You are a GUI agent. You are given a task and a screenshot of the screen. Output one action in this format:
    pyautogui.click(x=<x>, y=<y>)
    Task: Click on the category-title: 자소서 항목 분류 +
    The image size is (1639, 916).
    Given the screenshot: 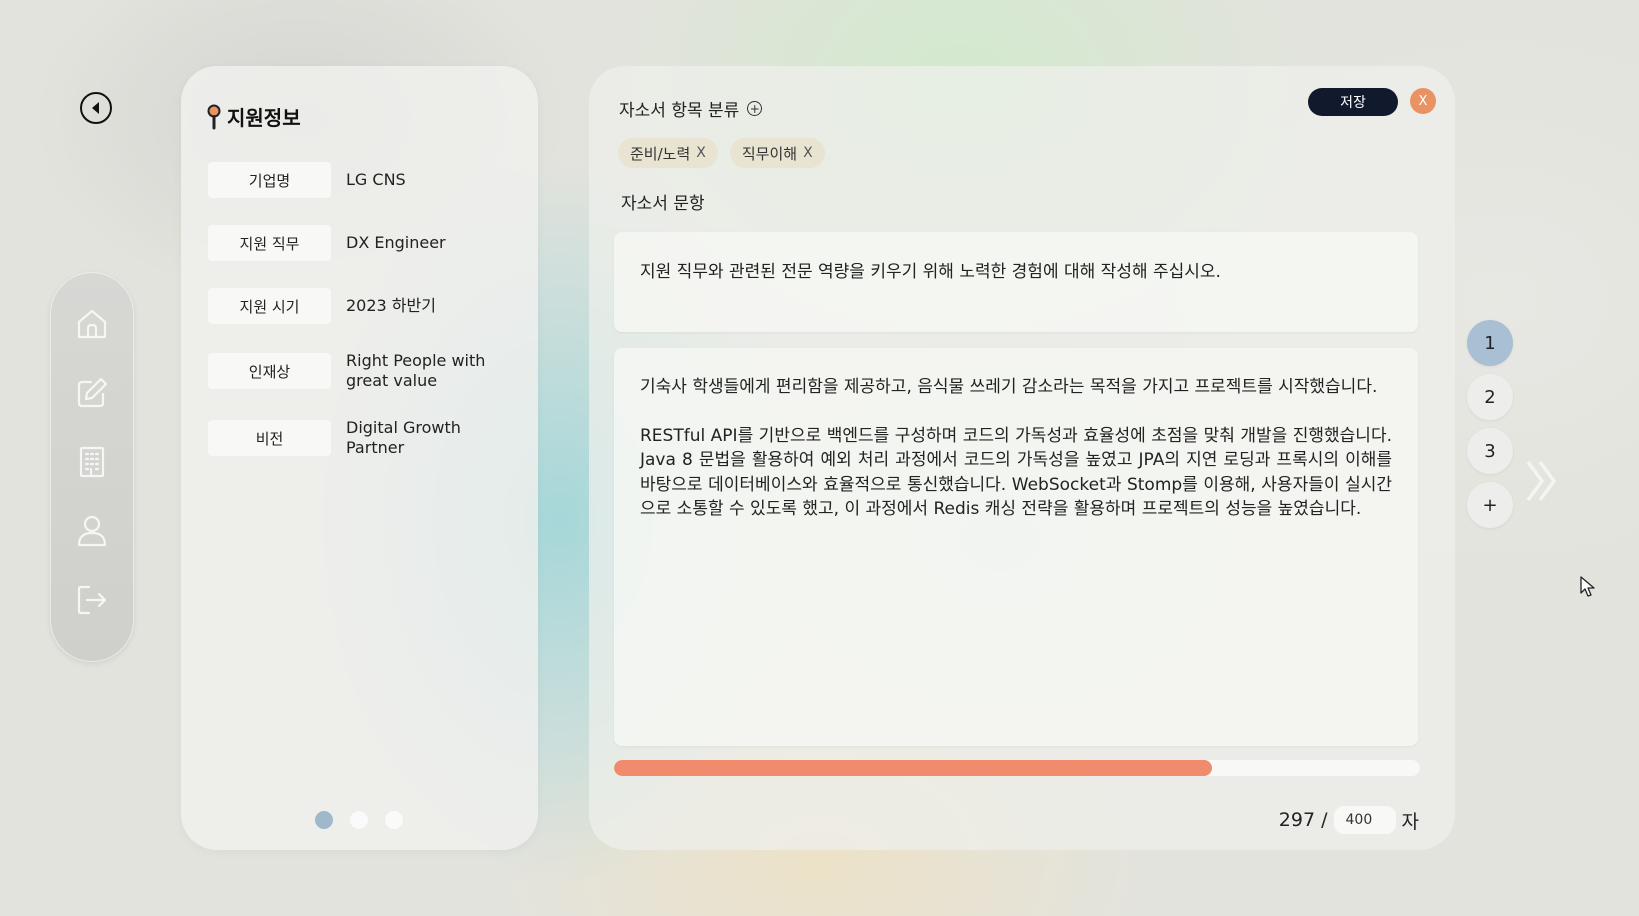 What is the action you would take?
    pyautogui.click(x=691, y=108)
    